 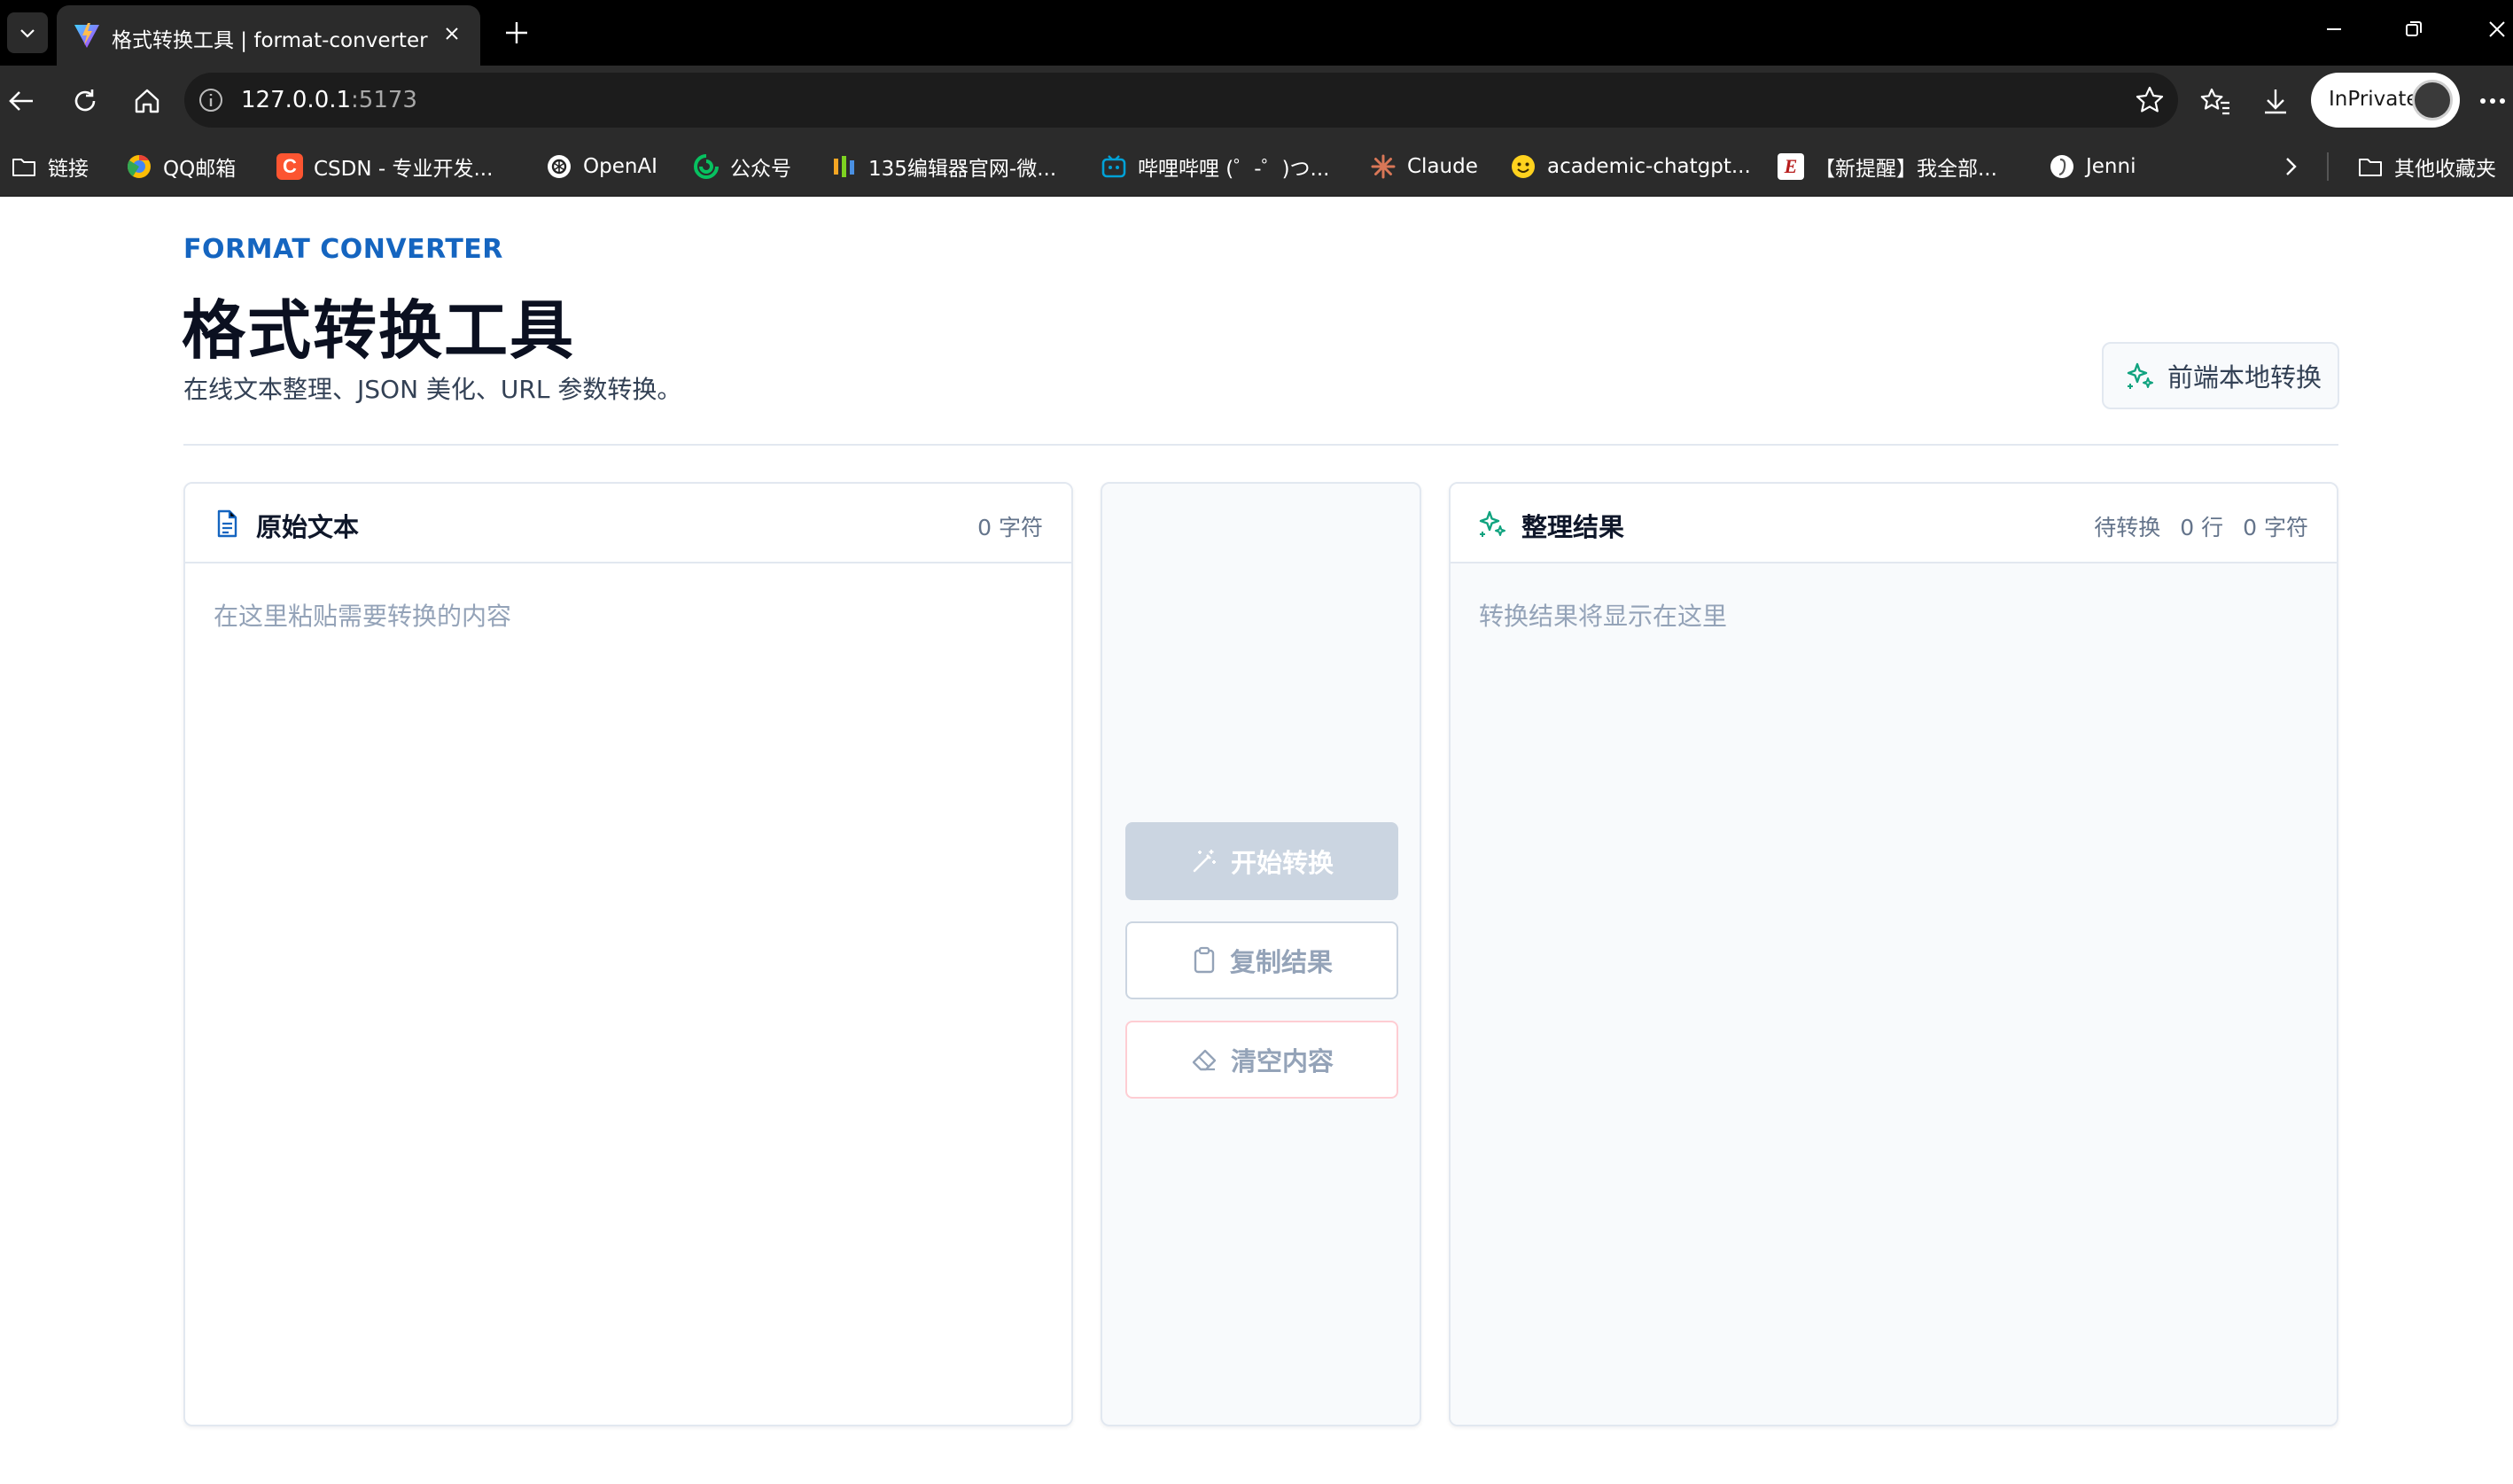 I want to click on home-icon, so click(x=147, y=101).